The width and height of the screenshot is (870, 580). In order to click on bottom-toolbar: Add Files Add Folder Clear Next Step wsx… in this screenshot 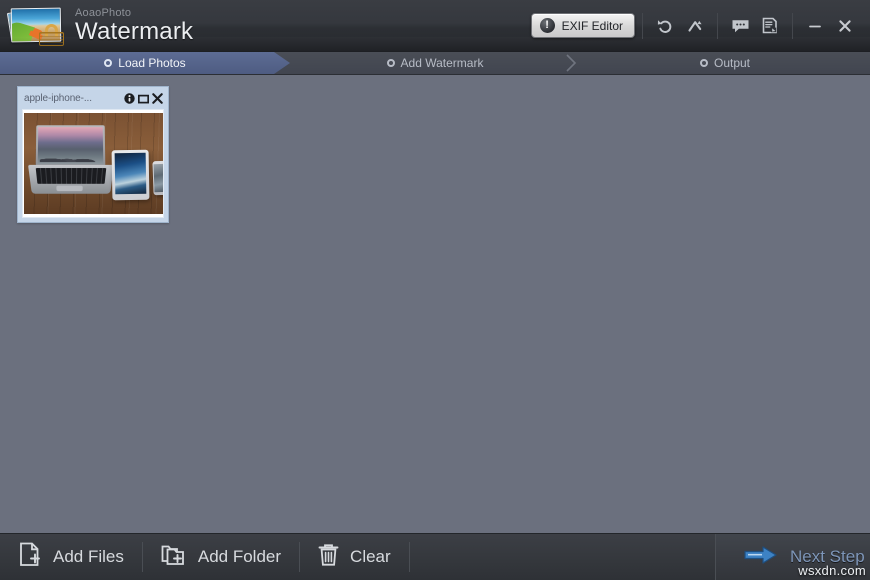, I will do `click(435, 556)`.